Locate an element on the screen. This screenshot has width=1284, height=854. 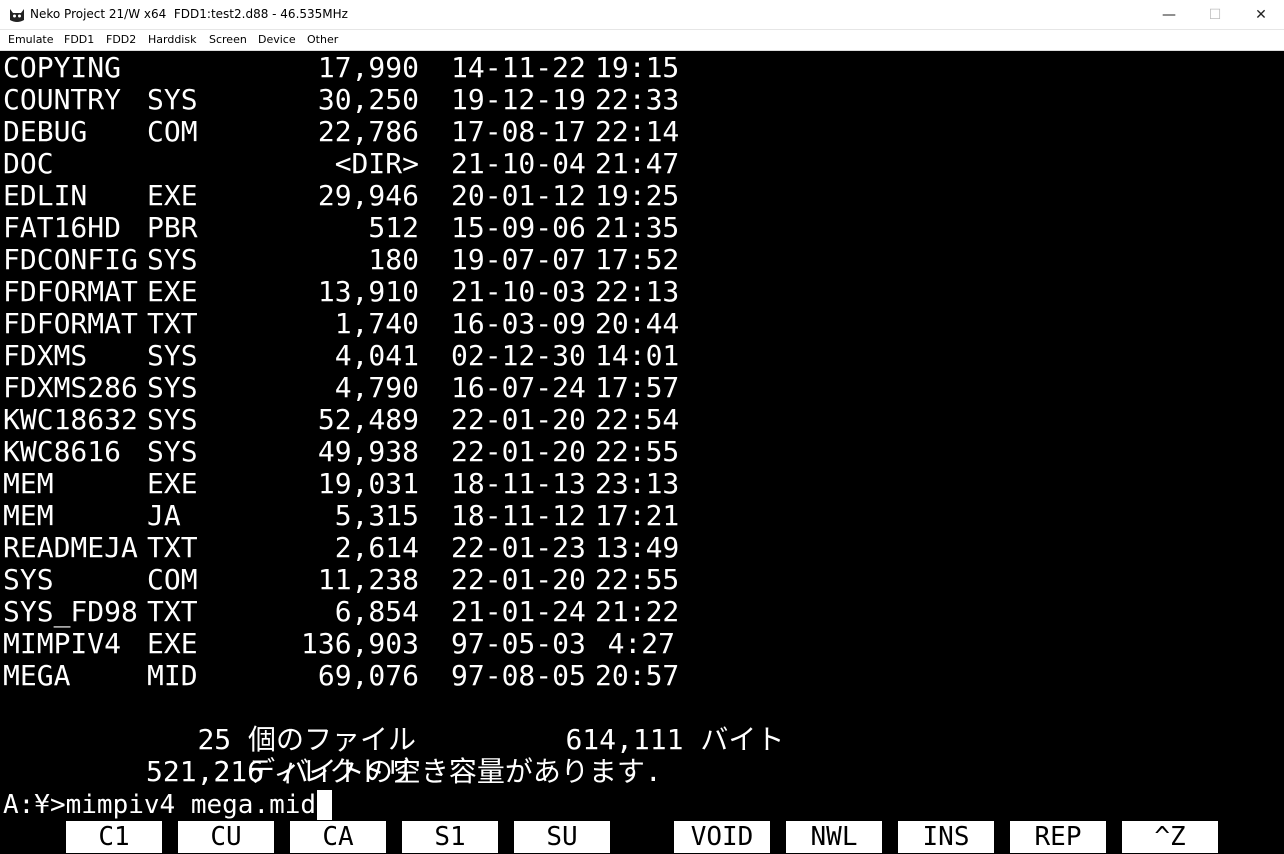
file-size: 30,250 is located at coordinates (368, 99).